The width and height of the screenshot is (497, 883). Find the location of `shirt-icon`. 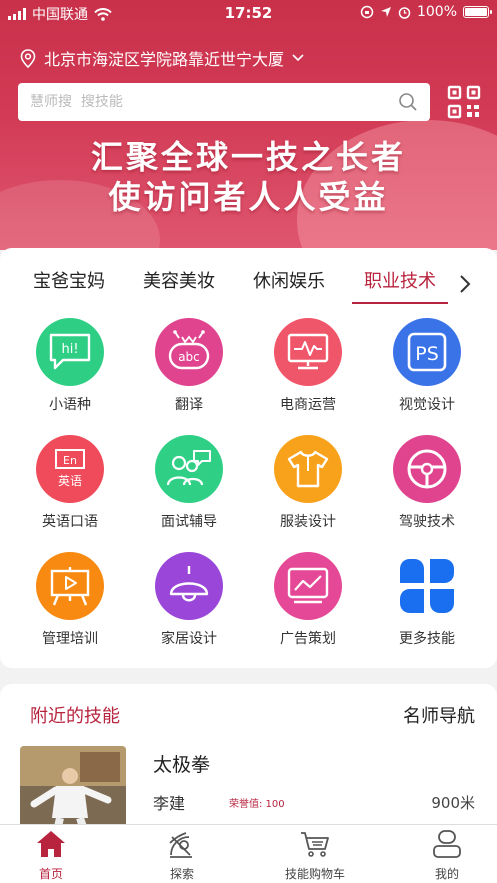

shirt-icon is located at coordinates (308, 469).